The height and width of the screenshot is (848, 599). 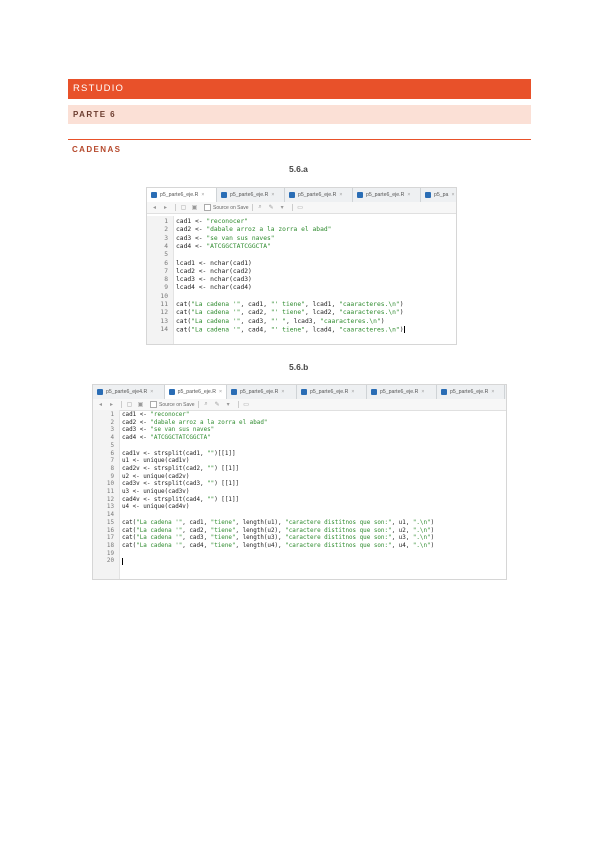 What do you see at coordinates (299, 562) in the screenshot?
I see `code-line: 20` at bounding box center [299, 562].